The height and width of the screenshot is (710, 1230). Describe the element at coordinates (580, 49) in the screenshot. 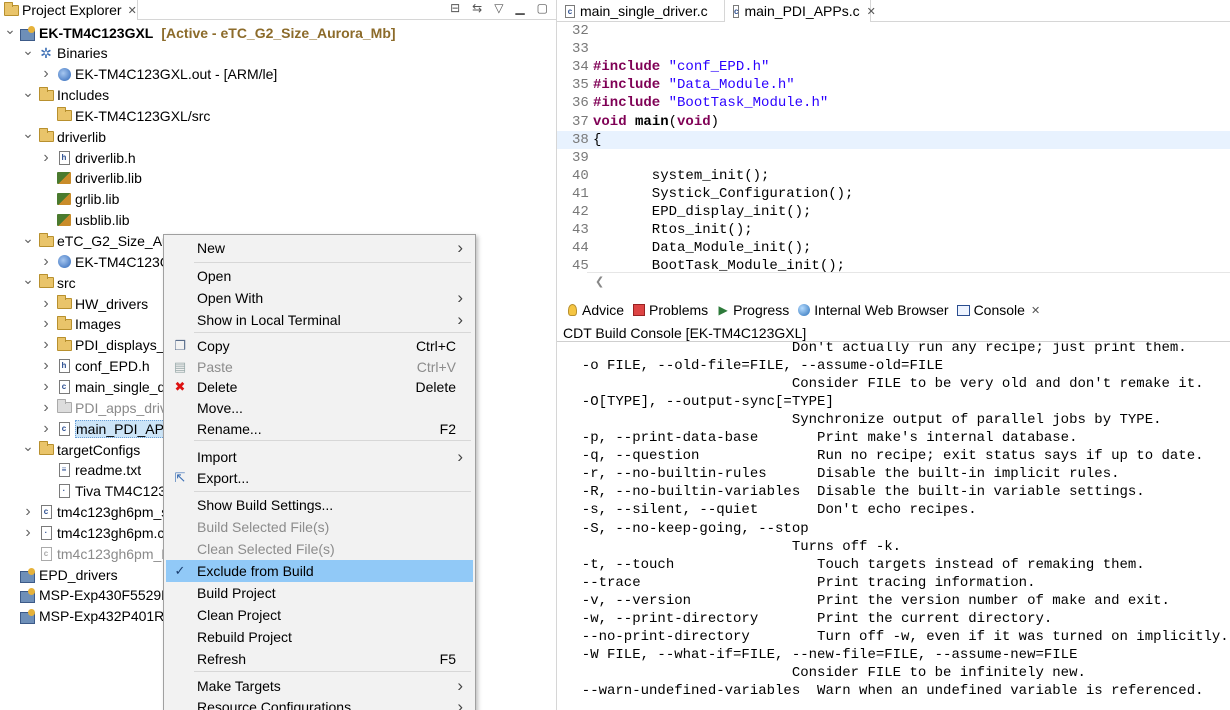

I see `line-number: 33` at that location.